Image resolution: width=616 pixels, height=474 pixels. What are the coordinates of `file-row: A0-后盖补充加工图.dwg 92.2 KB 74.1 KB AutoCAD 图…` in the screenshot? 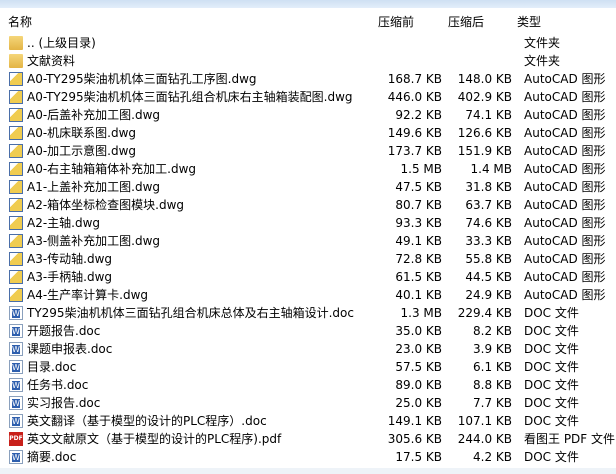 It's located at (308, 115).